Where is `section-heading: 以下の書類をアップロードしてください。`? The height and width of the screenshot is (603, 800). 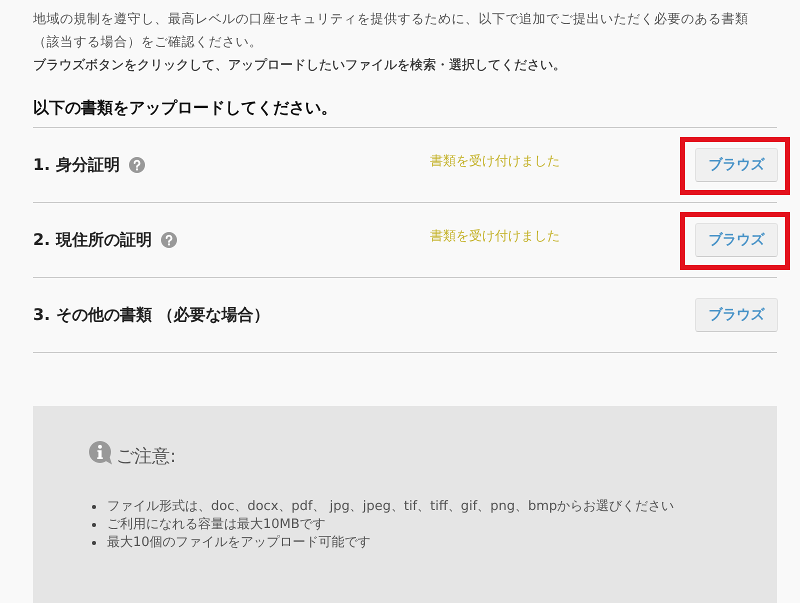 section-heading: 以下の書類をアップロードしてください。 is located at coordinates (185, 108).